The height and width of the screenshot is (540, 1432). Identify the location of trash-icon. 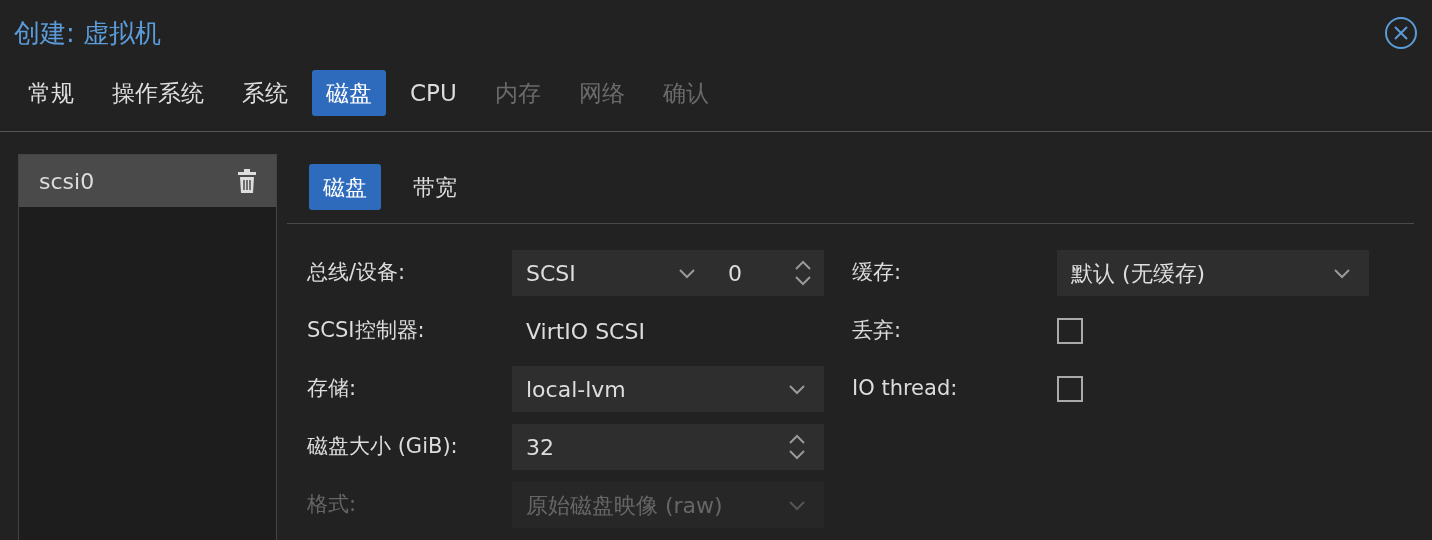
(247, 181).